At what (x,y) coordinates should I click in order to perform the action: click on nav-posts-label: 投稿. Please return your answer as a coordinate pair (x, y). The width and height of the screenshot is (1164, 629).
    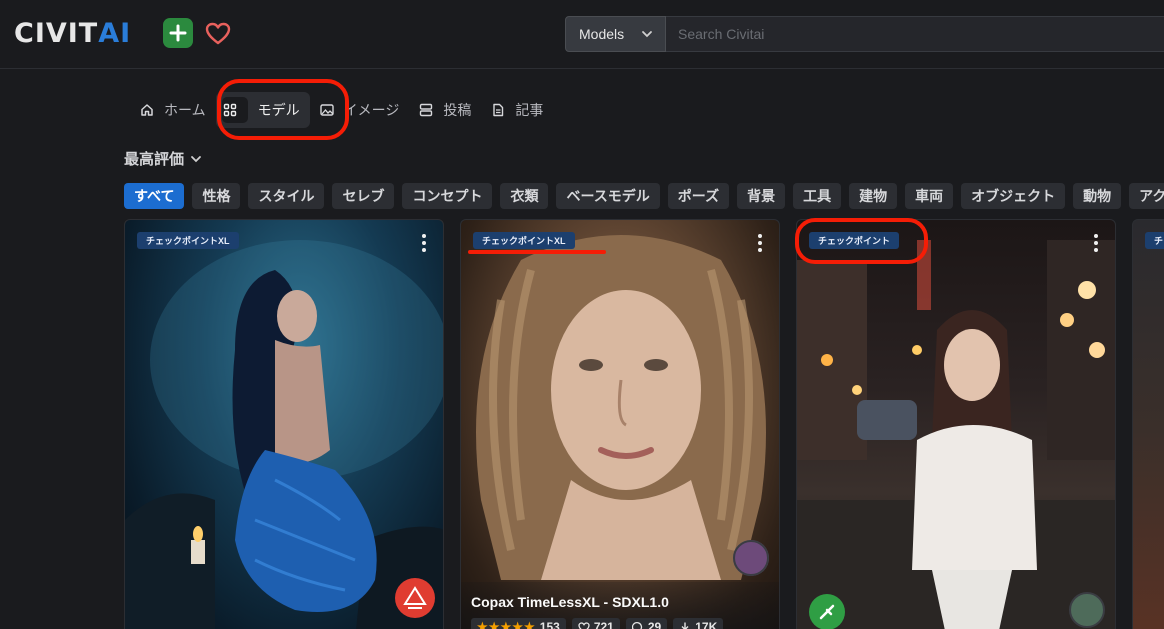
    Looking at the image, I should click on (457, 110).